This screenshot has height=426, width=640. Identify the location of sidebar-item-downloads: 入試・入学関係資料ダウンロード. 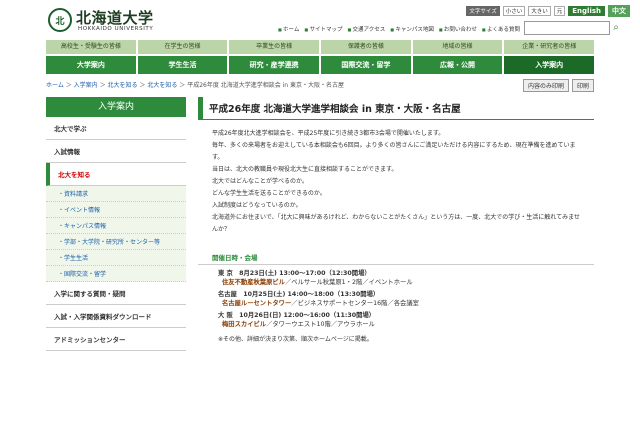
(116, 316).